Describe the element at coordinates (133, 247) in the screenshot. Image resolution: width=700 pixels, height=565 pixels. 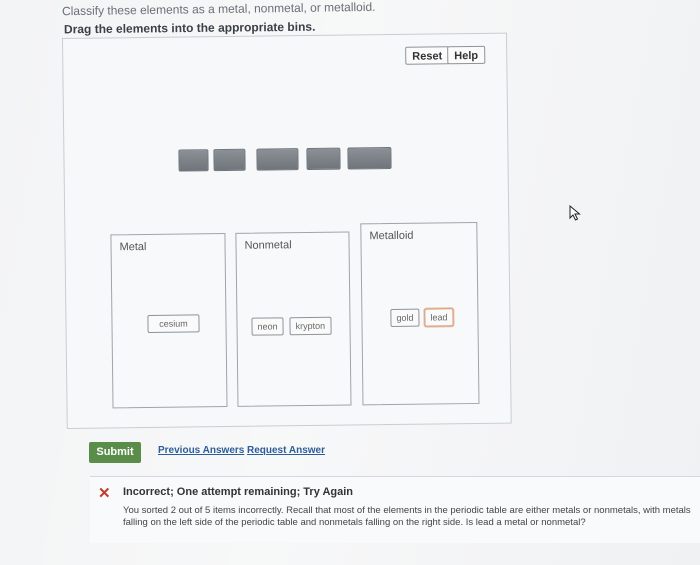
I see `bin-label: Metal` at that location.